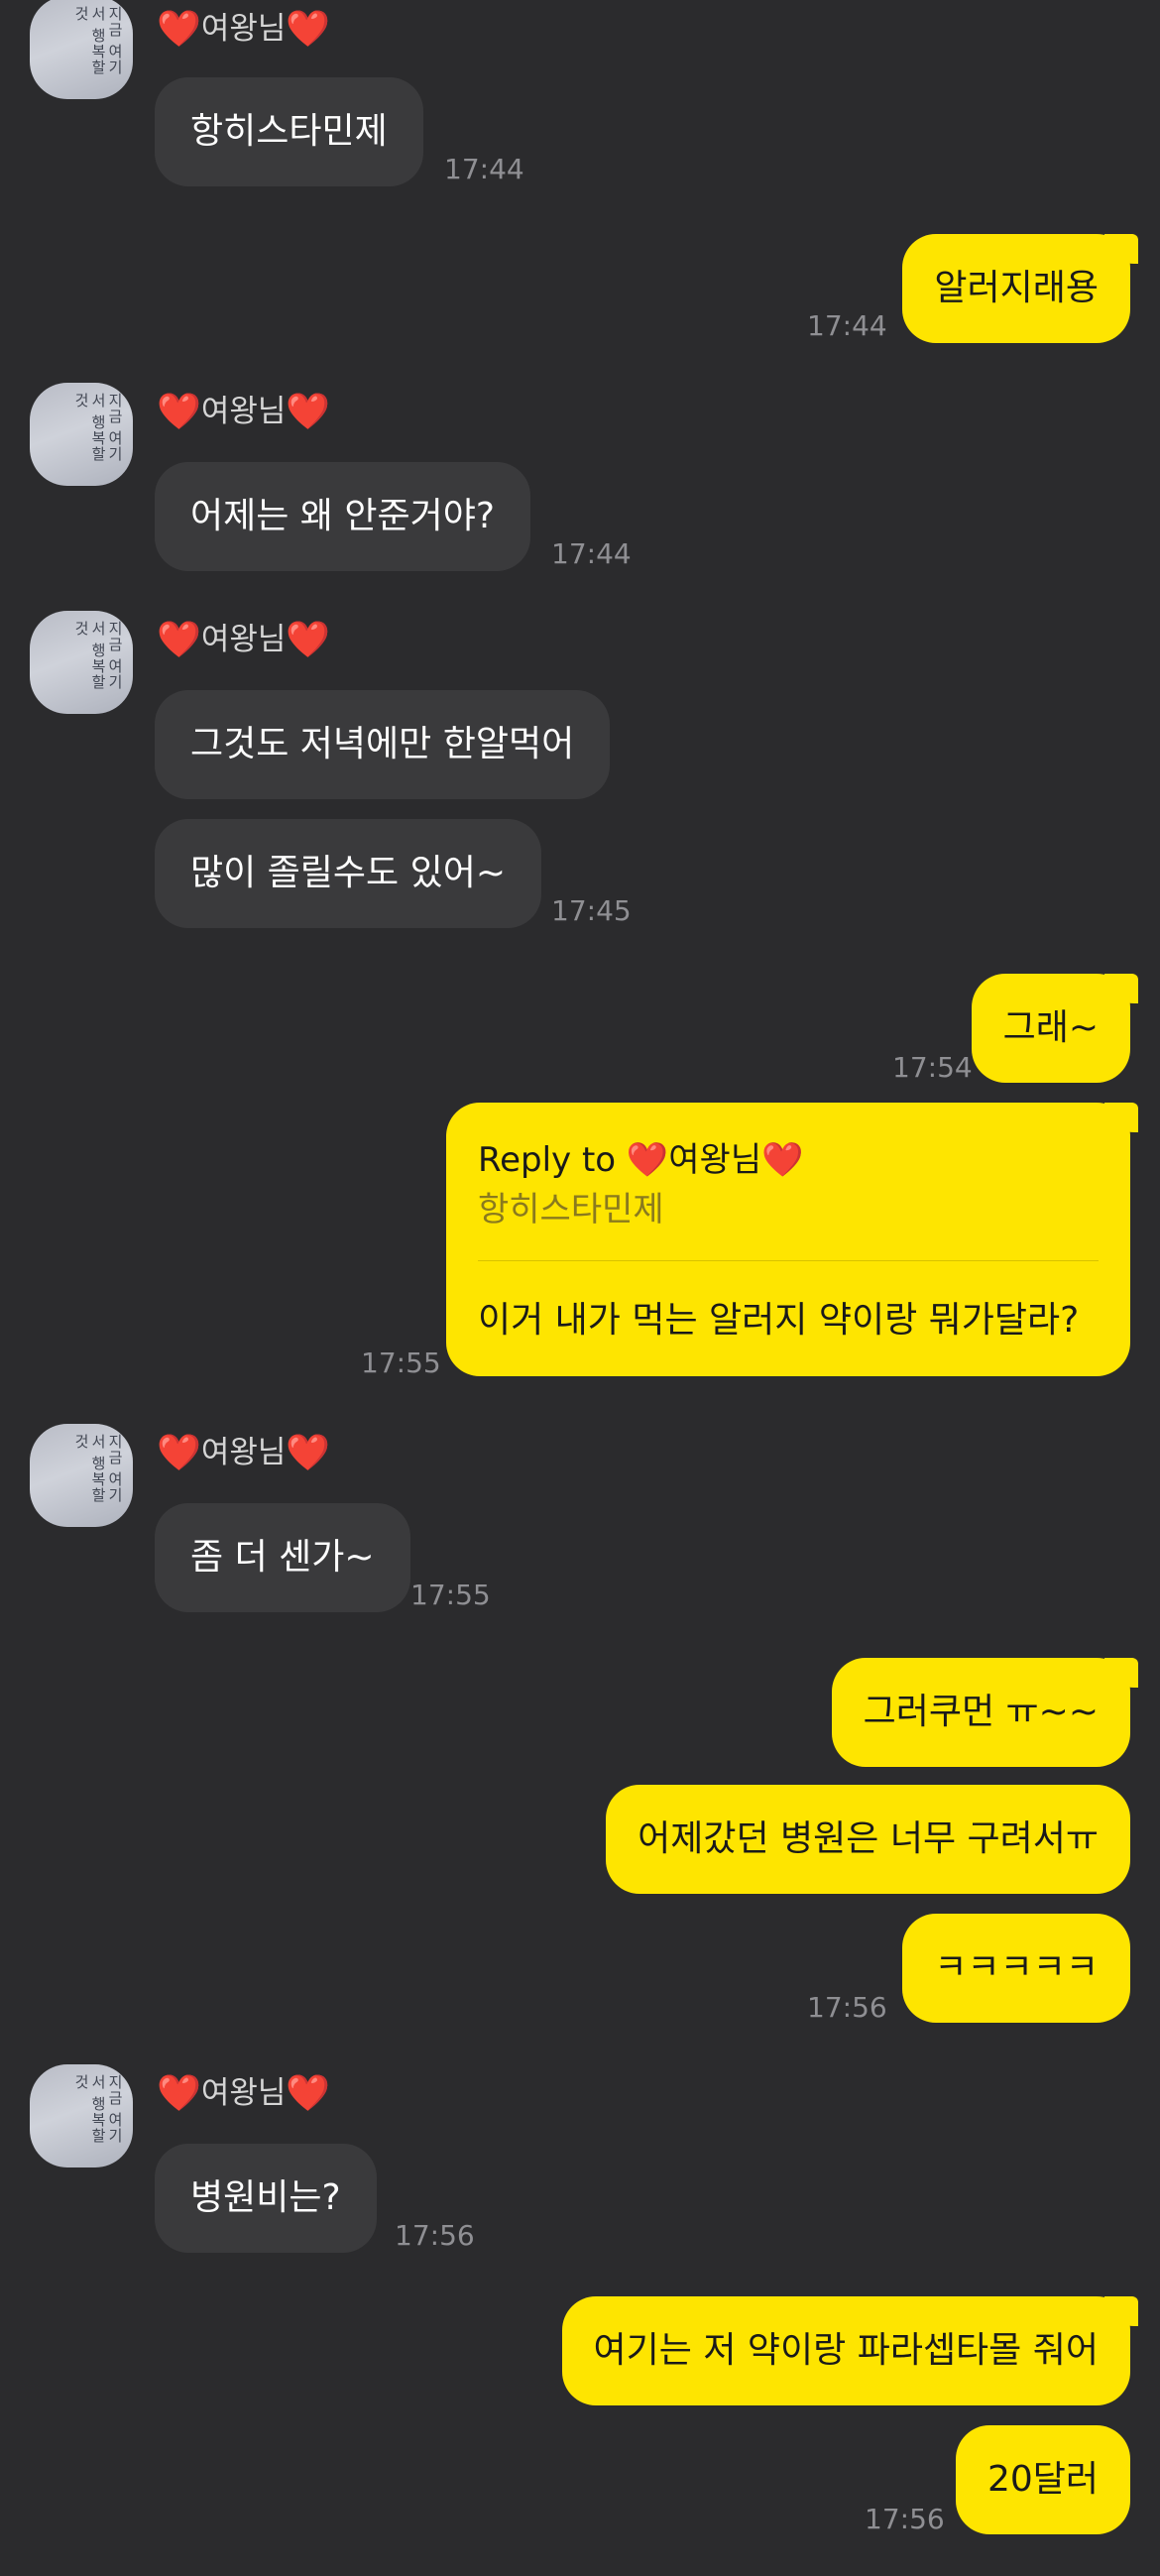  What do you see at coordinates (1020, 288) in the screenshot?
I see `outgoing-message: 알러지래용` at bounding box center [1020, 288].